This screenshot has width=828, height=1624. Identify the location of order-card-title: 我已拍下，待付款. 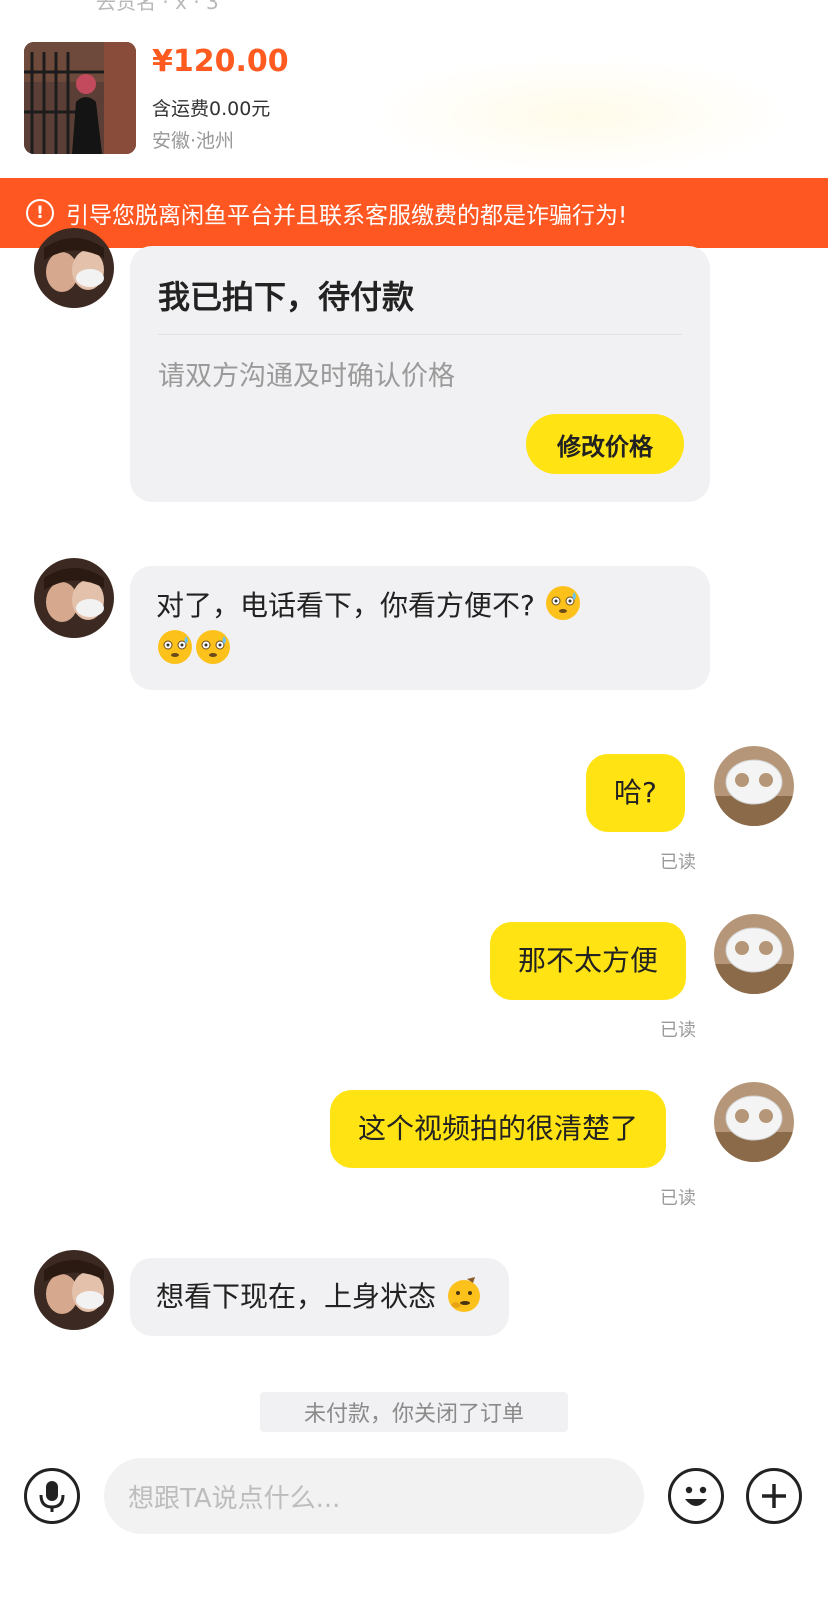
(286, 297).